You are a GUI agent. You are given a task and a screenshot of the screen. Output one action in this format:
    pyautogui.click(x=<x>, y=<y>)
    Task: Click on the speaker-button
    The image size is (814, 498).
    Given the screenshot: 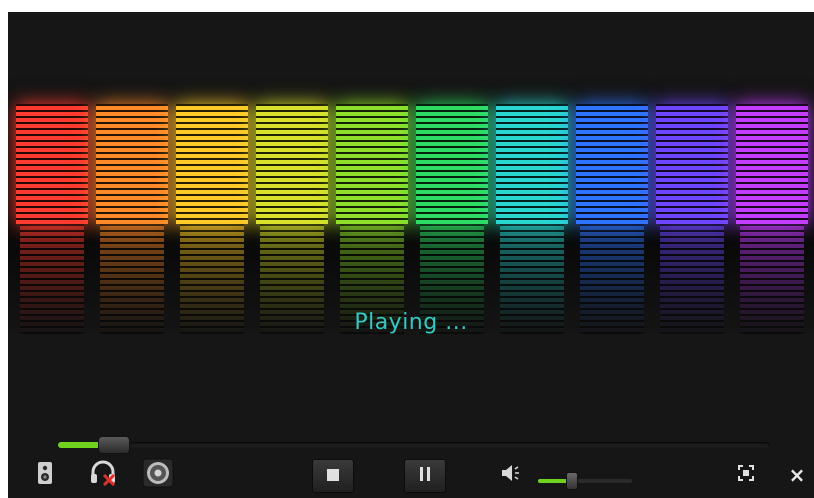 What is the action you would take?
    pyautogui.click(x=45, y=475)
    